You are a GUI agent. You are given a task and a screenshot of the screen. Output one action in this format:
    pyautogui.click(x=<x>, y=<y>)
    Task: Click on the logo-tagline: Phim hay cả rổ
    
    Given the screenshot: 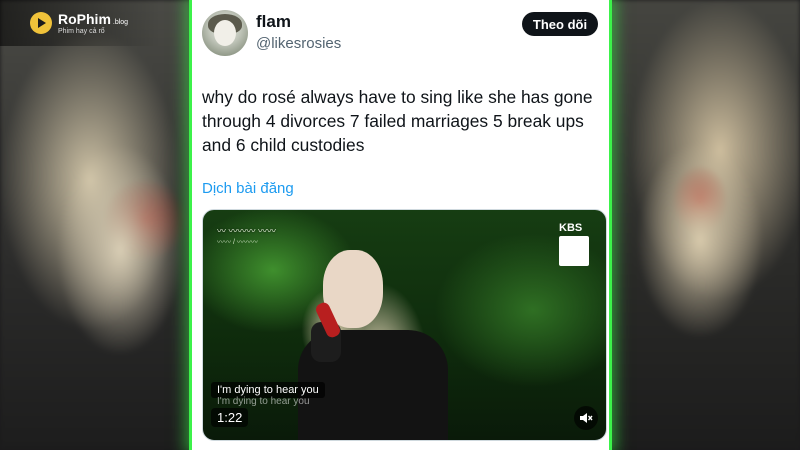 What is the action you would take?
    pyautogui.click(x=81, y=31)
    